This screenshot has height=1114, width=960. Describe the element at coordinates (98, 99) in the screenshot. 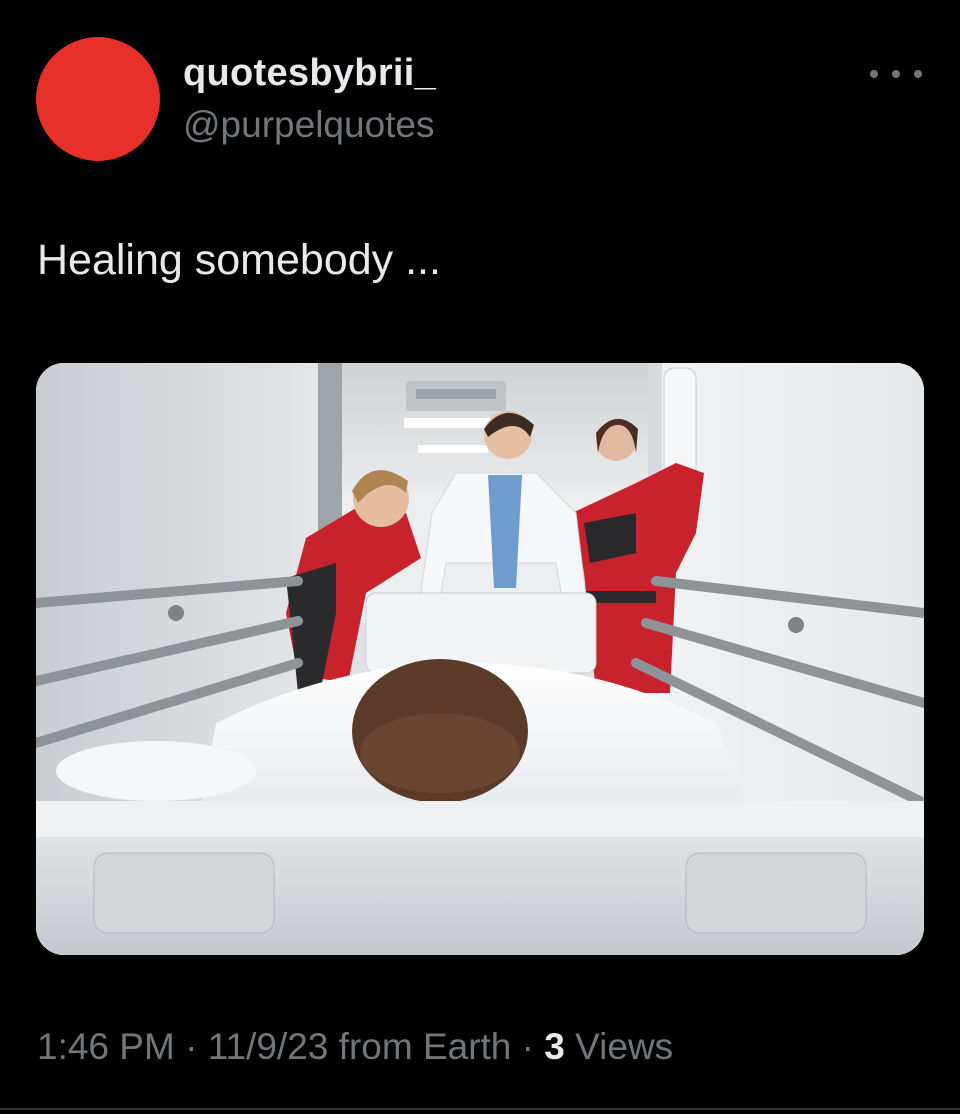

I see `avatar` at that location.